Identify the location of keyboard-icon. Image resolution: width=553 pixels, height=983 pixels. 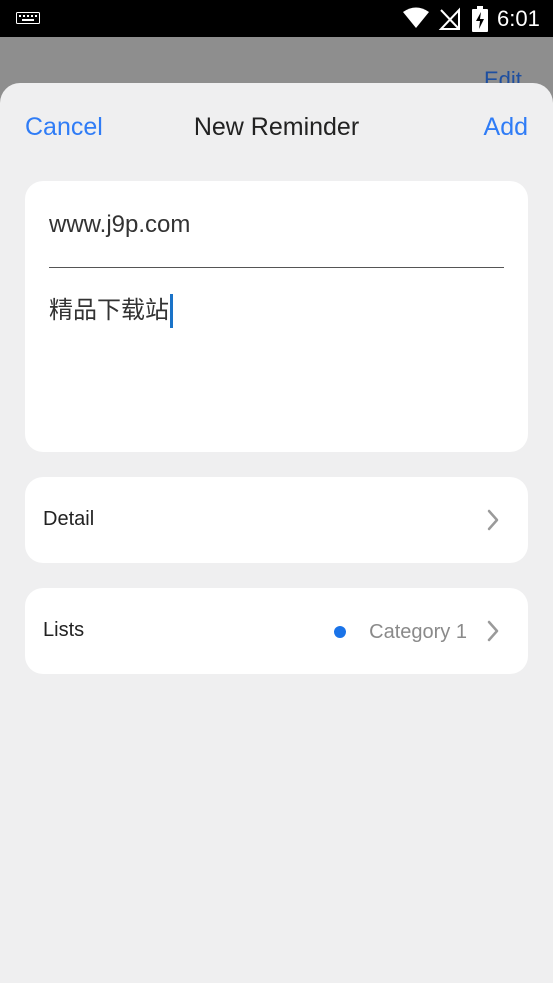
(28, 18).